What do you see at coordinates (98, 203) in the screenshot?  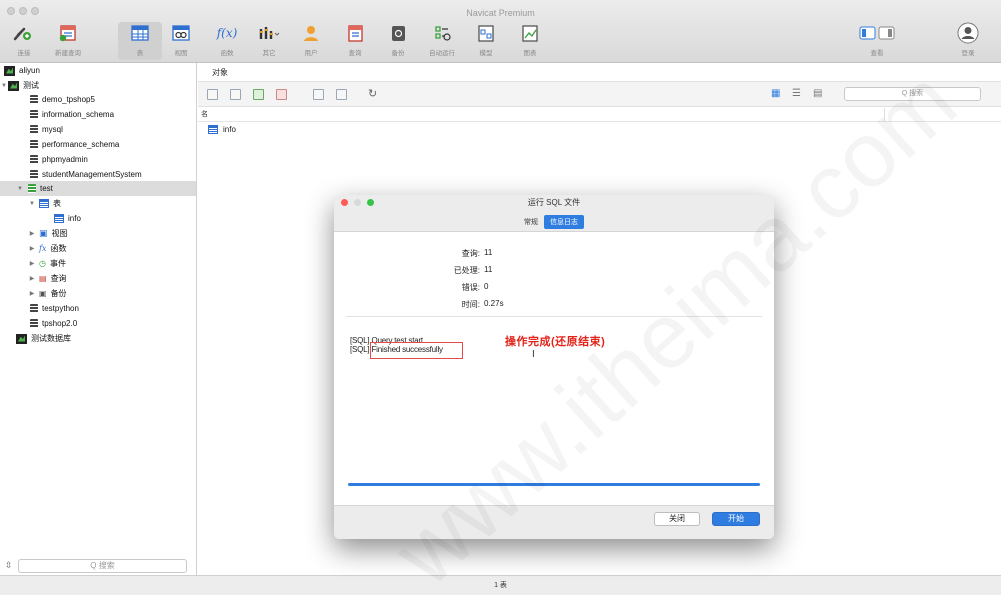 I see `tree-tables-group: ▼ 表` at bounding box center [98, 203].